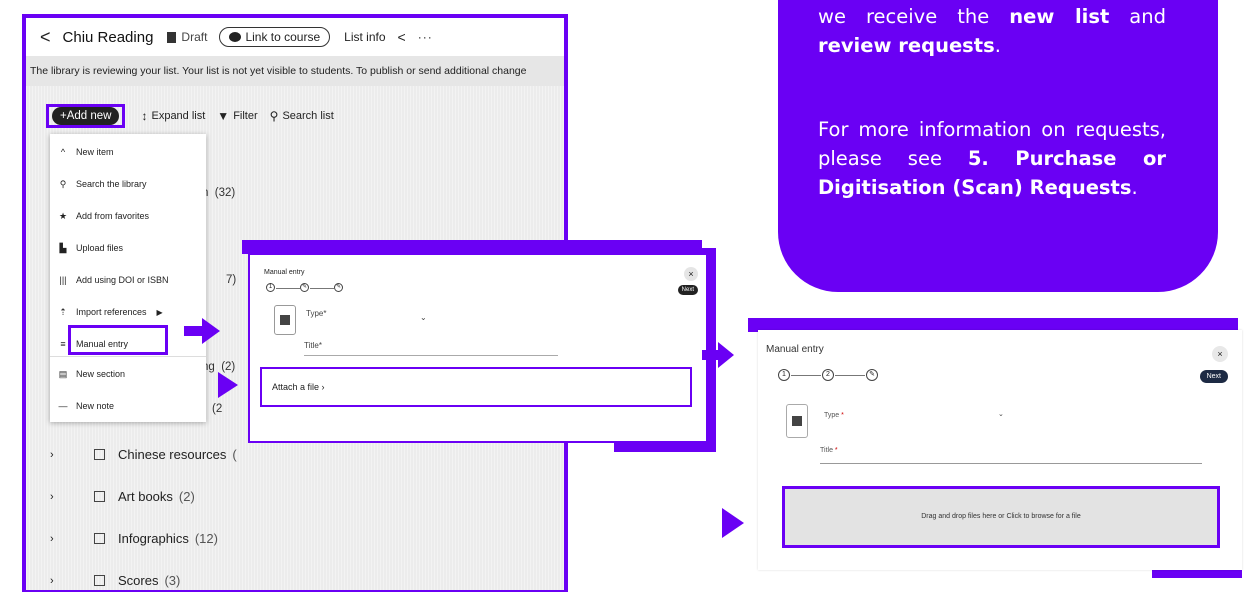 Image resolution: width=1250 pixels, height=592 pixels. I want to click on callout-emphasis: review requests, so click(906, 45).